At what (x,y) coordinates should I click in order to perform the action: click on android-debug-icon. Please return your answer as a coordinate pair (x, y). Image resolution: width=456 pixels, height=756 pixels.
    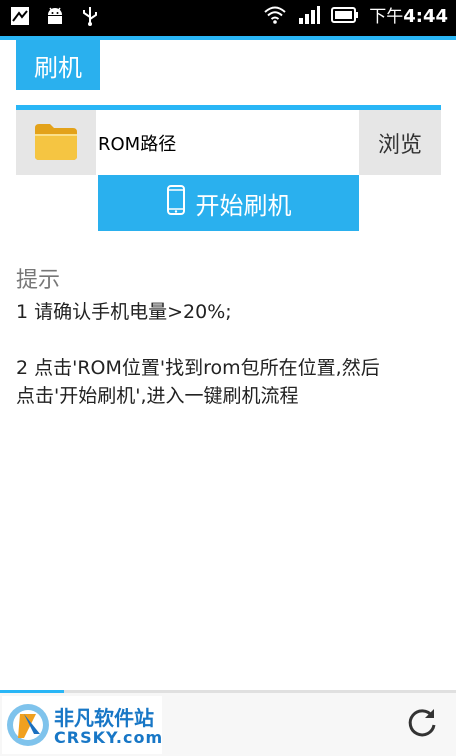
    Looking at the image, I should click on (55, 18).